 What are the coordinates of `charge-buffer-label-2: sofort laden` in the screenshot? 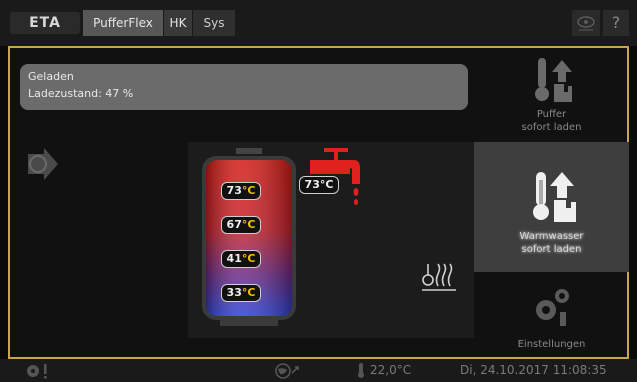 It's located at (551, 127).